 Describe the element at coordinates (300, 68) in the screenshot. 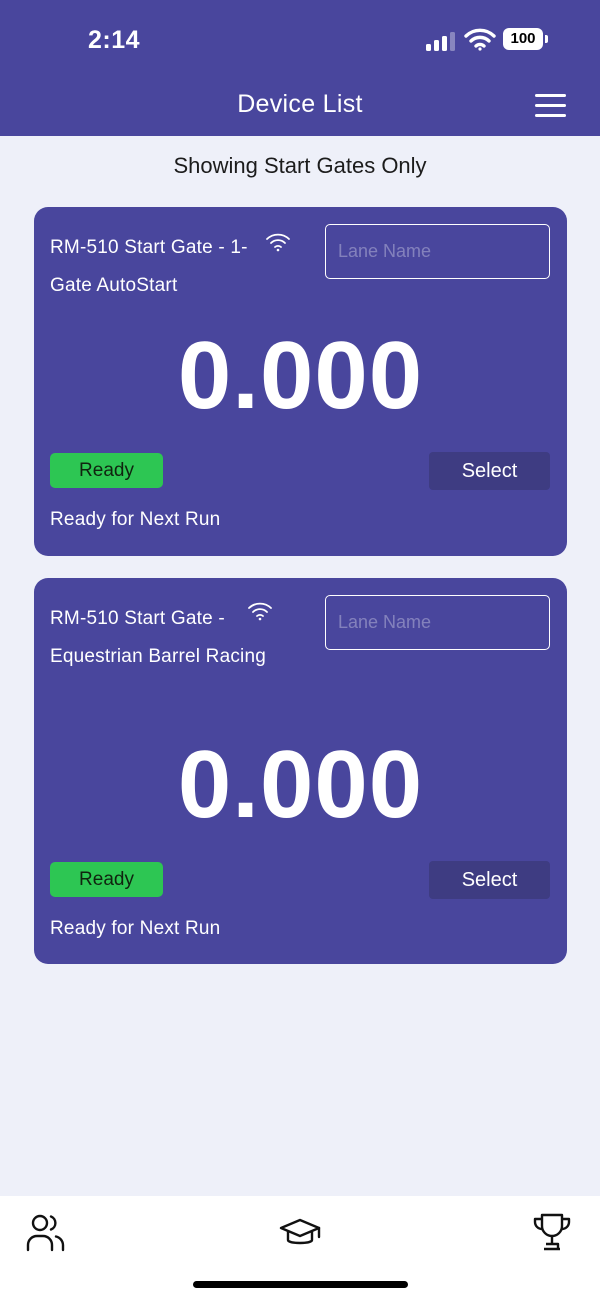

I see `app-header: 2:14 100 Device List` at that location.